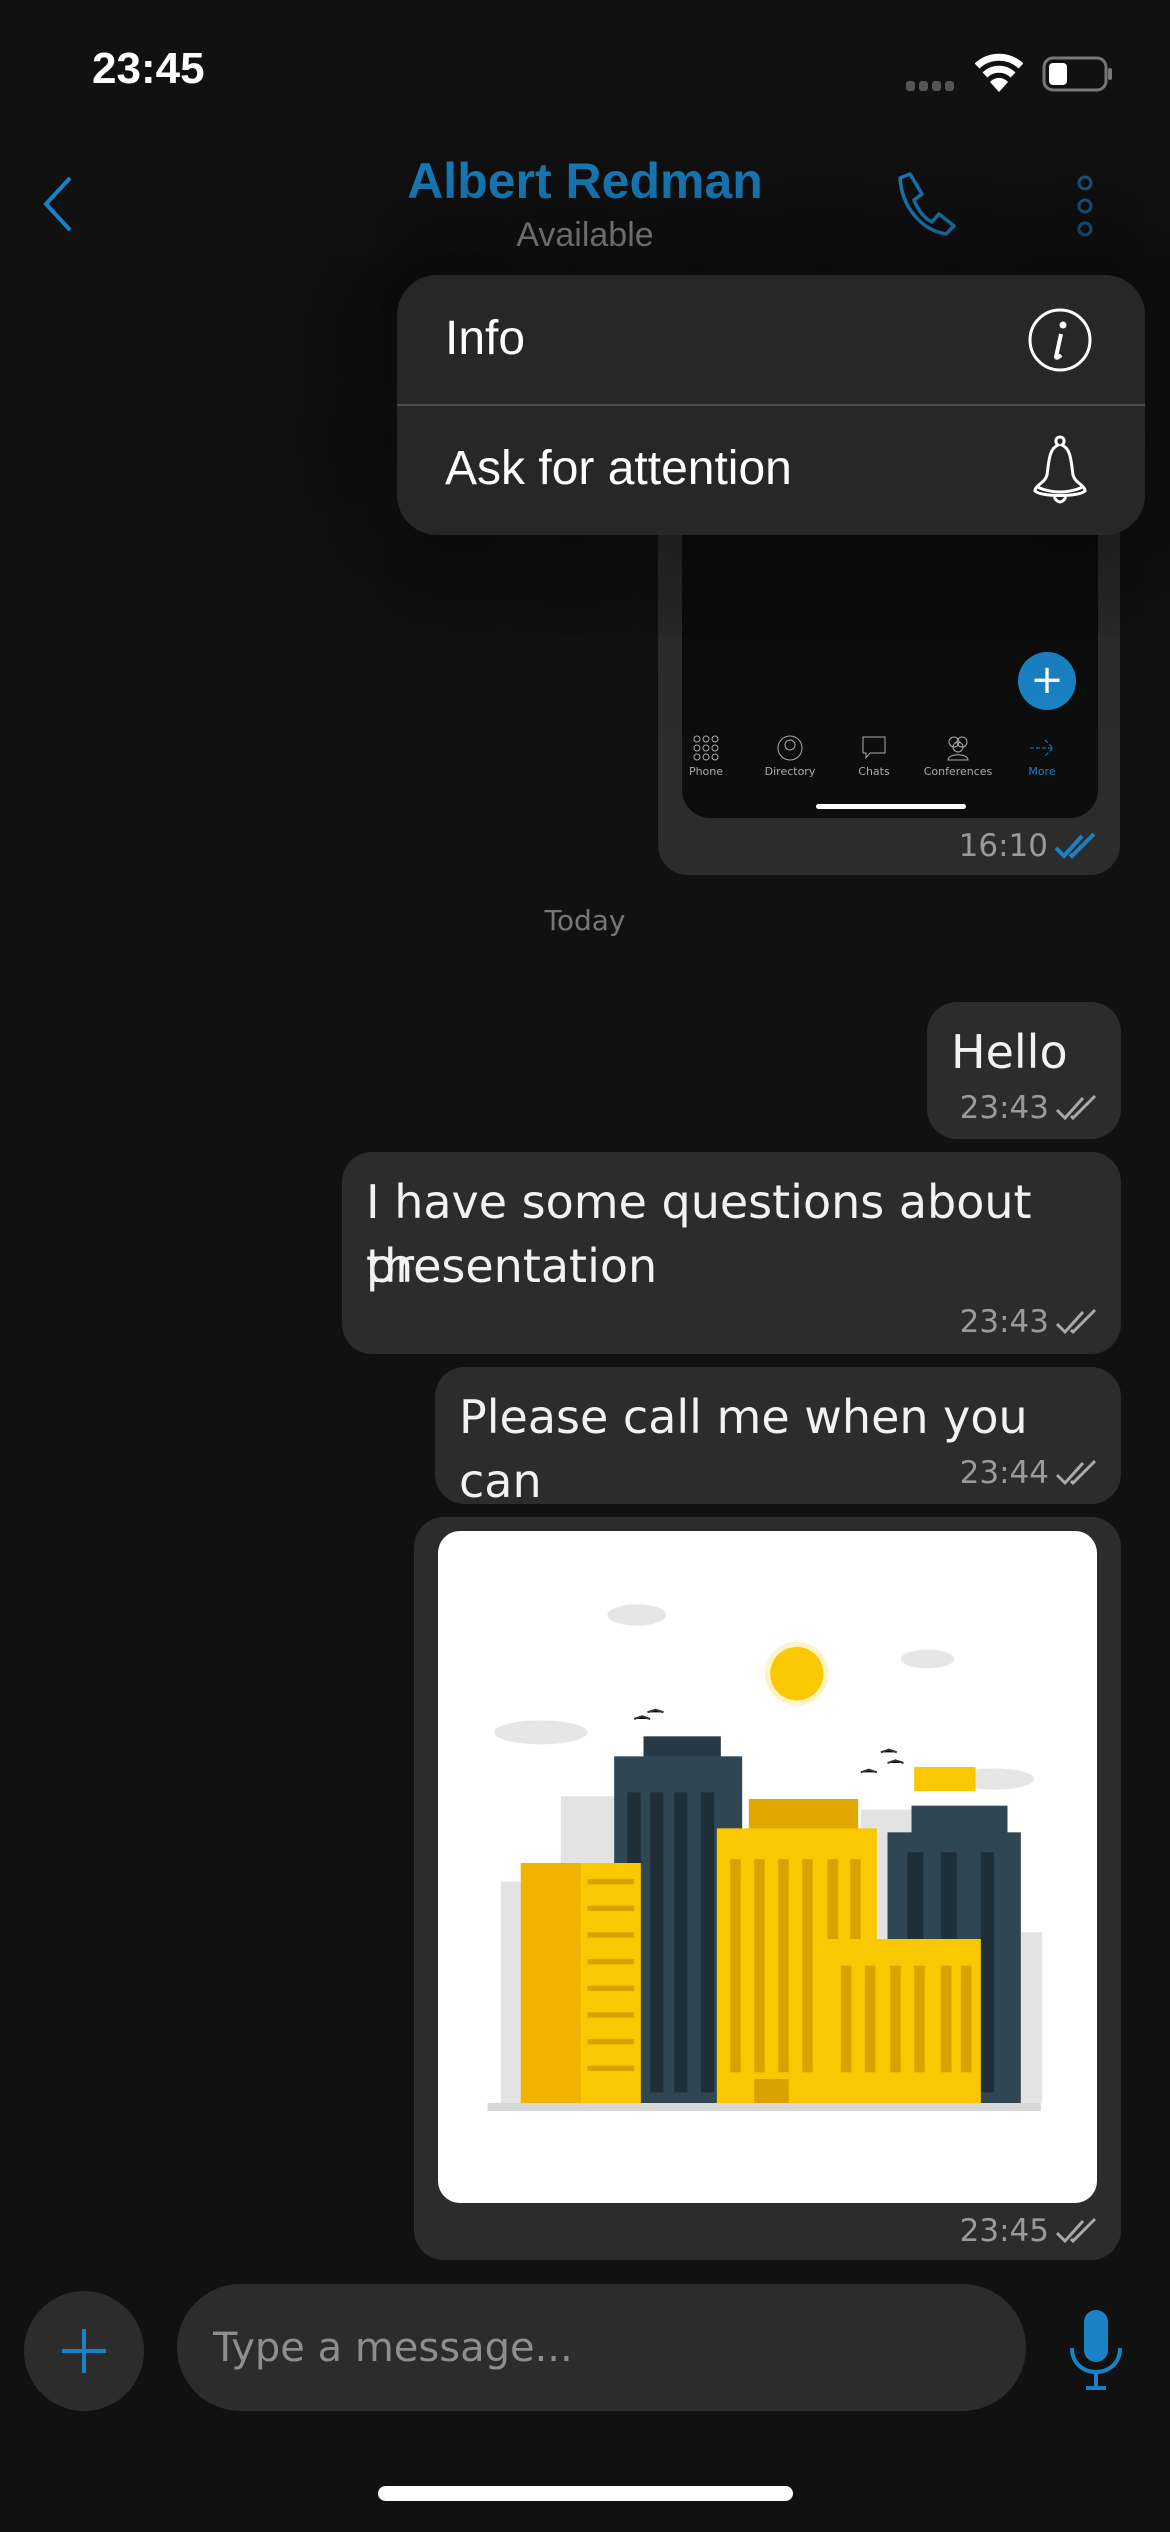  What do you see at coordinates (765, 1857) in the screenshot?
I see `city-illustration` at bounding box center [765, 1857].